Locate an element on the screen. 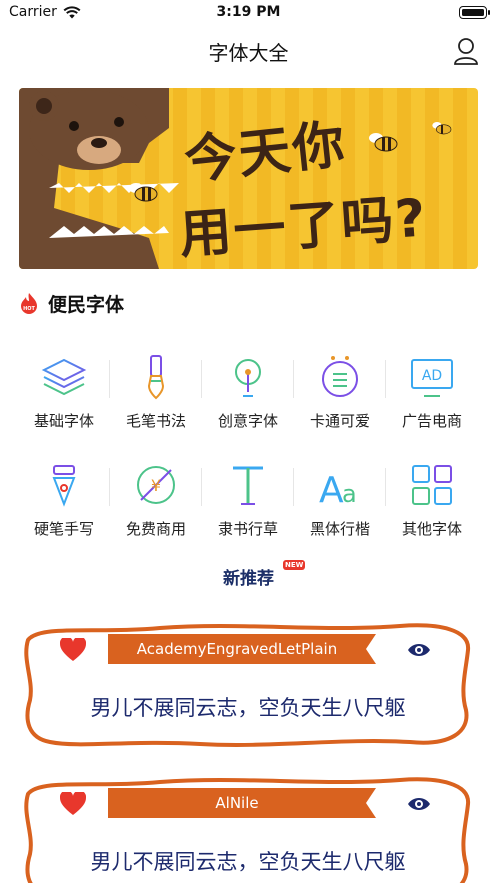 The height and width of the screenshot is (883, 497). recommend-title: 新推荐 is located at coordinates (248, 579).